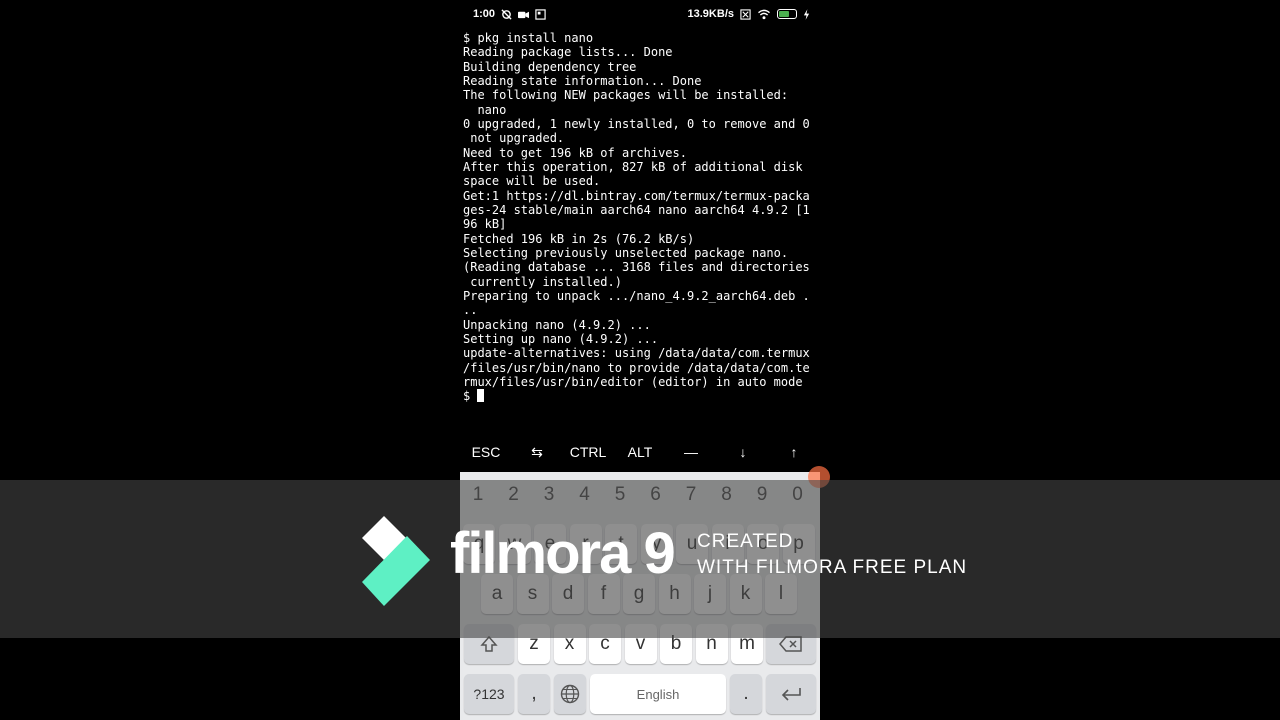 Image resolution: width=1280 pixels, height=720 pixels. I want to click on clock: 1:00, so click(484, 14).